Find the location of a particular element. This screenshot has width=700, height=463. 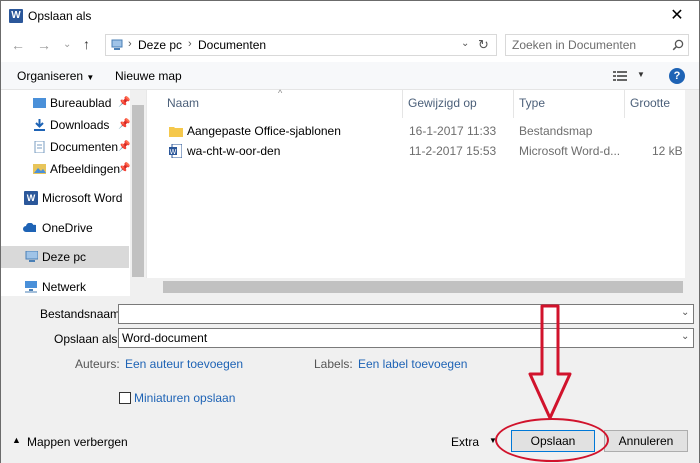

file-name: Aangepaste Office-sjablonen is located at coordinates (264, 131).